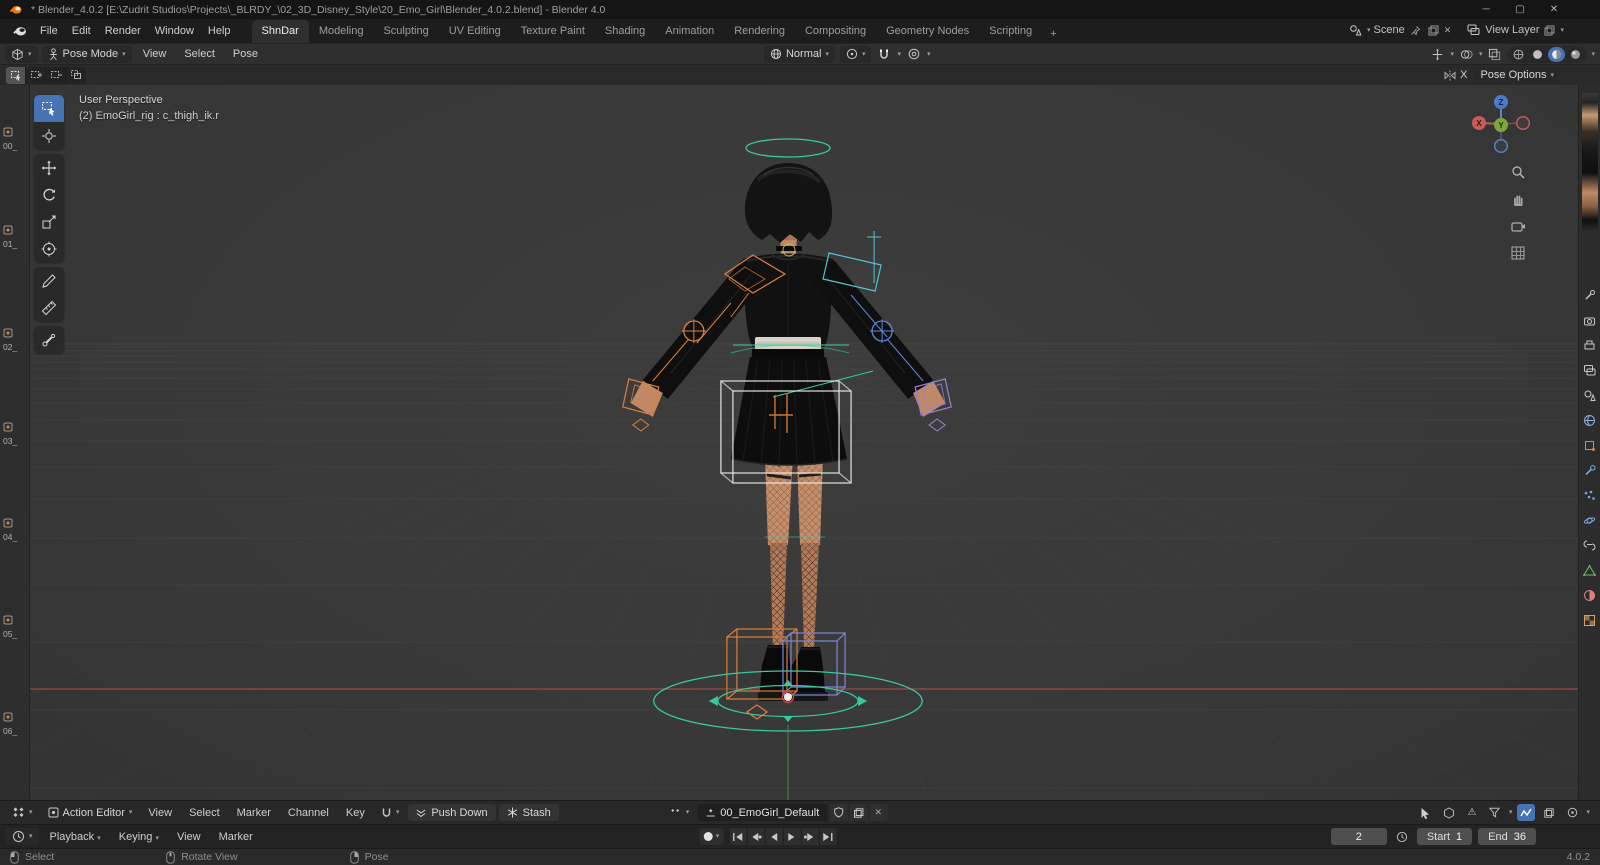 Image resolution: width=1600 pixels, height=865 pixels. I want to click on workspace-tab-animation: Animation, so click(689, 31).